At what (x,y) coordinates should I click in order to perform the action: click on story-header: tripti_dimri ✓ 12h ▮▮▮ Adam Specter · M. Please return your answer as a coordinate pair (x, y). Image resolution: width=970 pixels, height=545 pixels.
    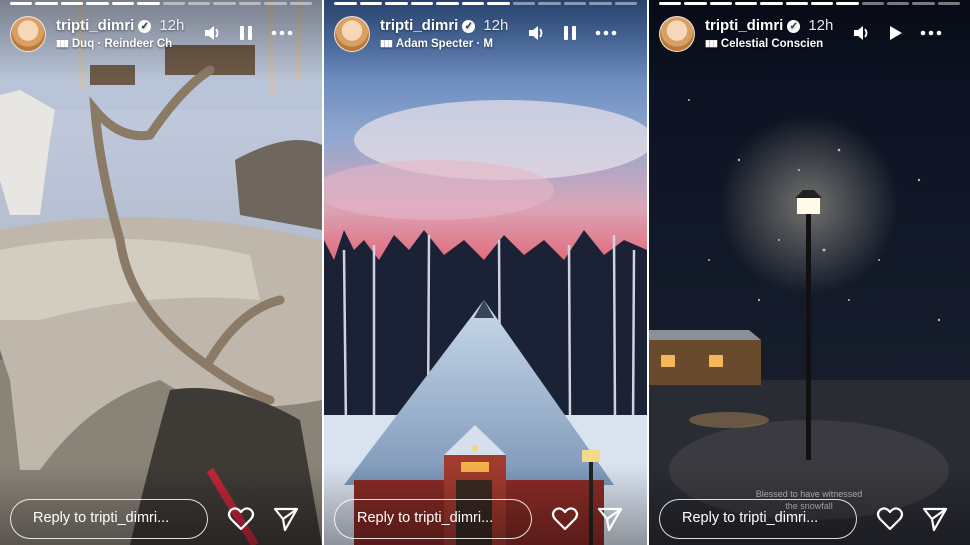
    Looking at the image, I should click on (485, 34).